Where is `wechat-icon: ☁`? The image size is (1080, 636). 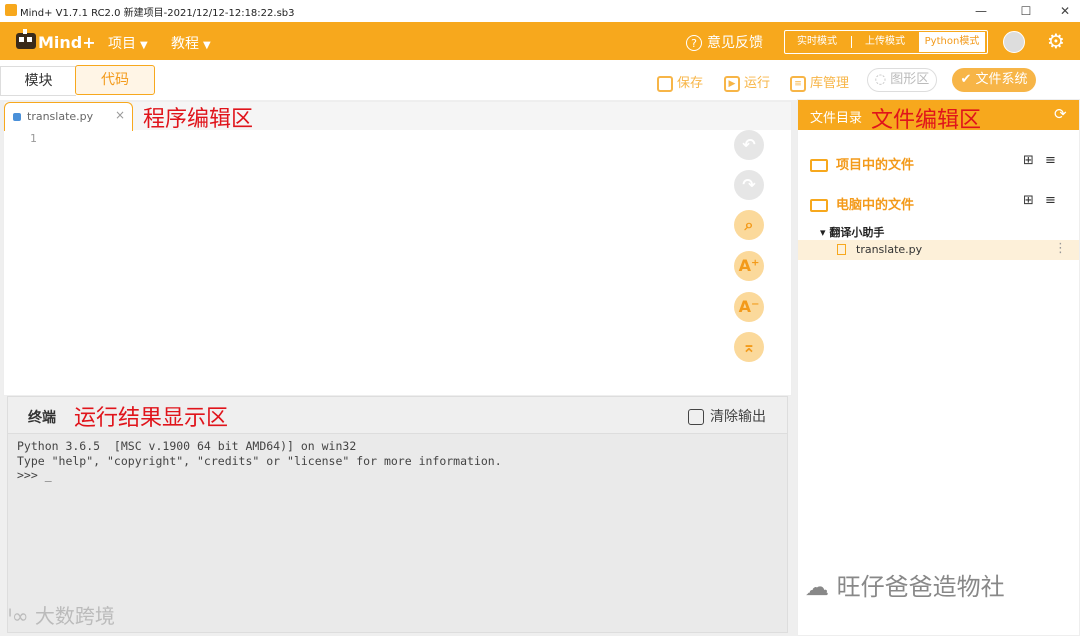 wechat-icon: ☁ is located at coordinates (821, 587).